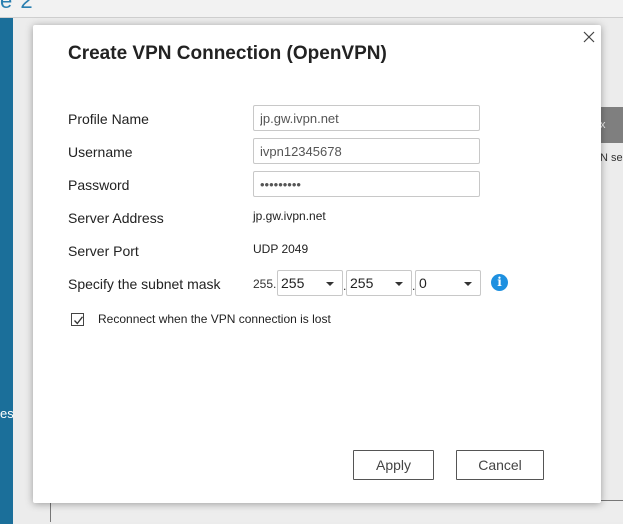  Describe the element at coordinates (393, 465) in the screenshot. I see `apply-button: Apply` at that location.